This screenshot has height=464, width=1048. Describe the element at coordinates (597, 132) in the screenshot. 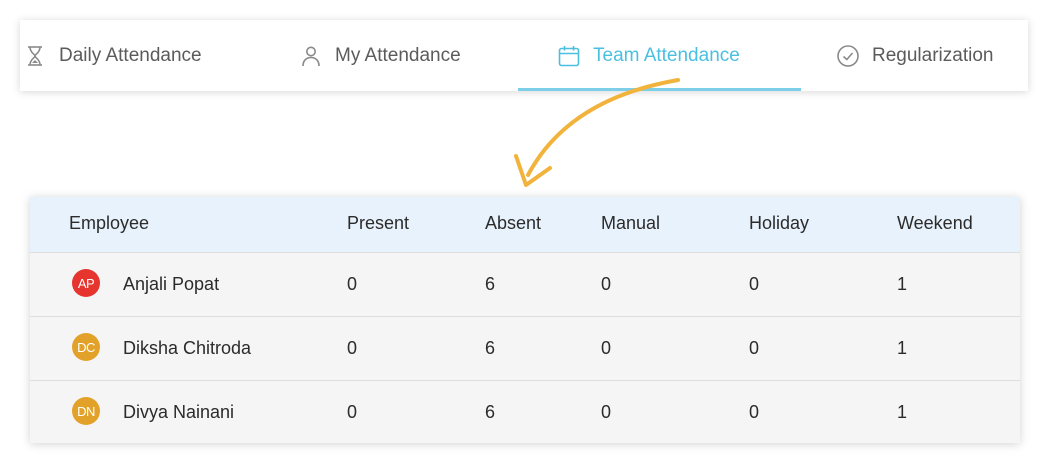

I see `curved-arrow-icon` at that location.